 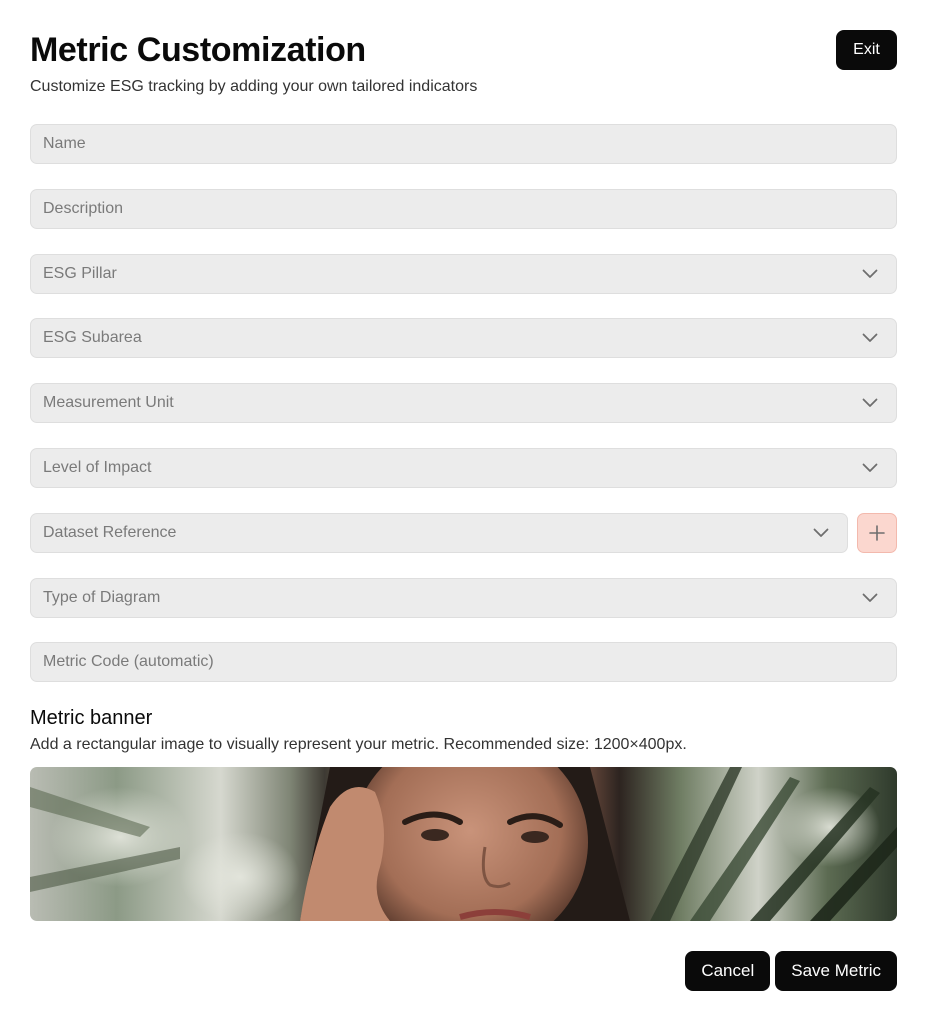 I want to click on type-of-diagram-placeholder: Type of Diagram, so click(x=102, y=597).